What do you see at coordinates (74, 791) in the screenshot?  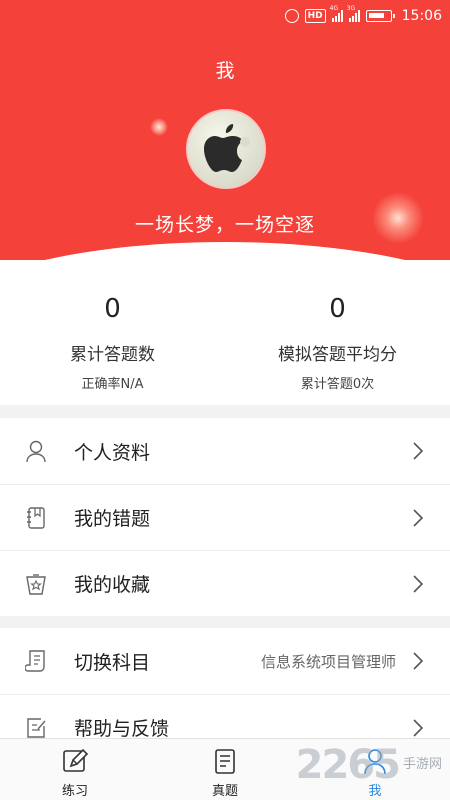 I see `tab-label: 练习` at bounding box center [74, 791].